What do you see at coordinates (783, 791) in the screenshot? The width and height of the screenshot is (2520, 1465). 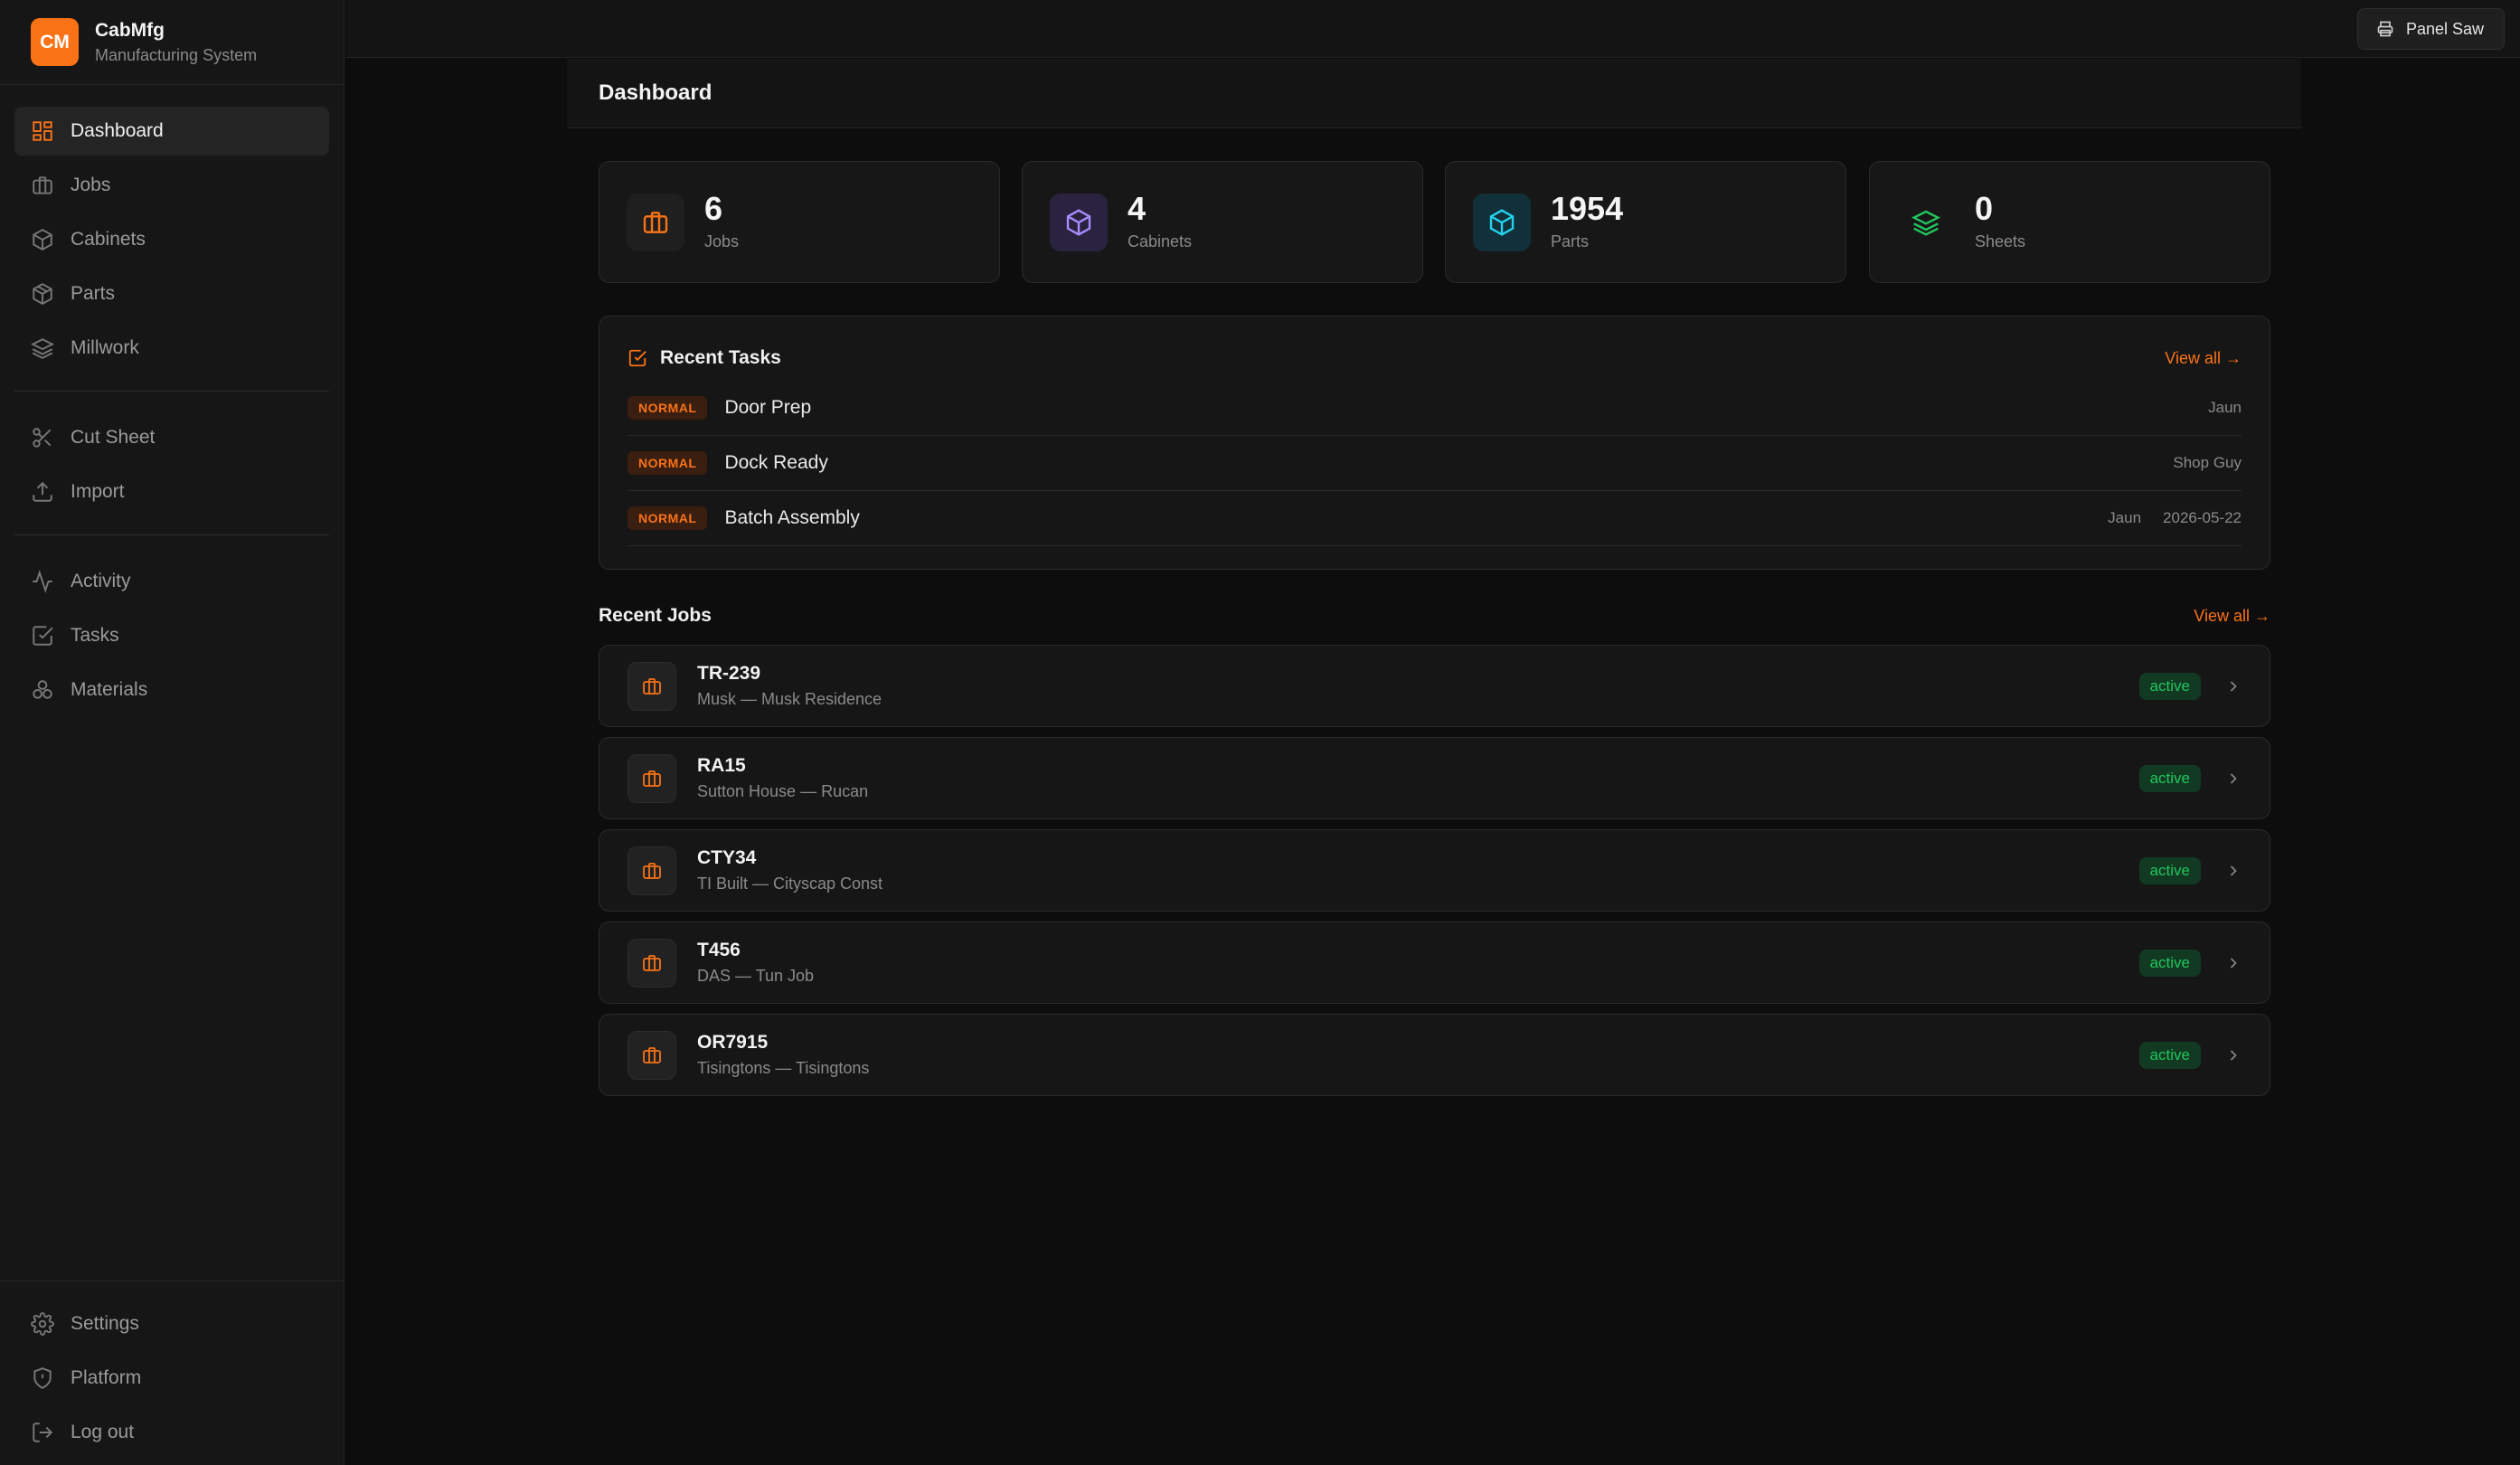 I see `job-subtitle: Sutton House — Rucan` at bounding box center [783, 791].